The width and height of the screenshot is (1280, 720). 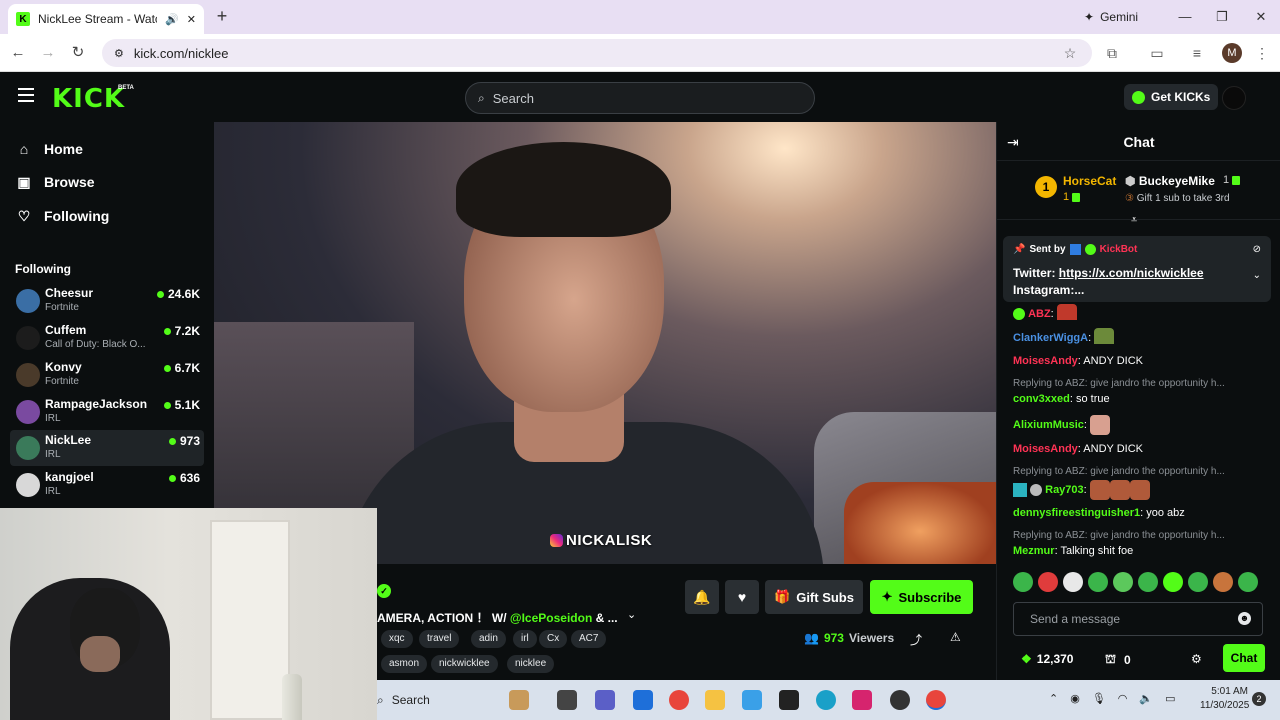 I want to click on follow-heart-button: ♥, so click(x=742, y=597).